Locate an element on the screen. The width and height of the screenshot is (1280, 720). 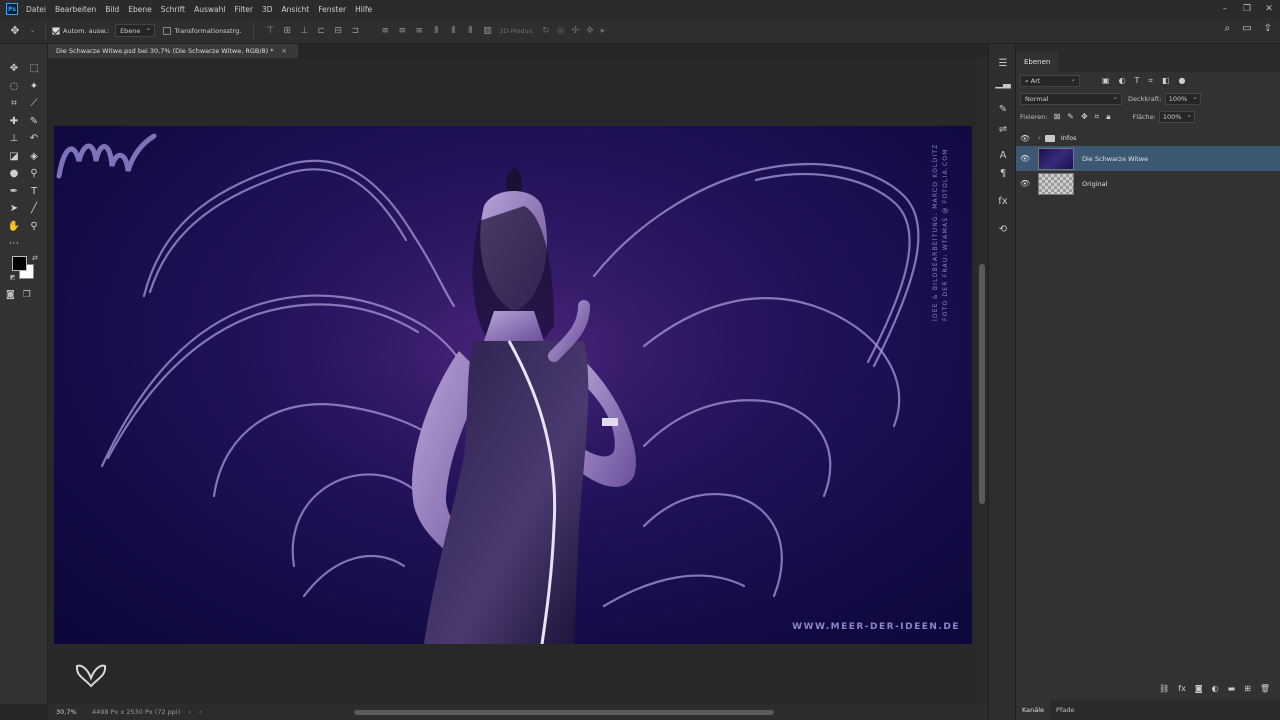
link-layers-icon: ⛓ is located at coordinates (1164, 688).